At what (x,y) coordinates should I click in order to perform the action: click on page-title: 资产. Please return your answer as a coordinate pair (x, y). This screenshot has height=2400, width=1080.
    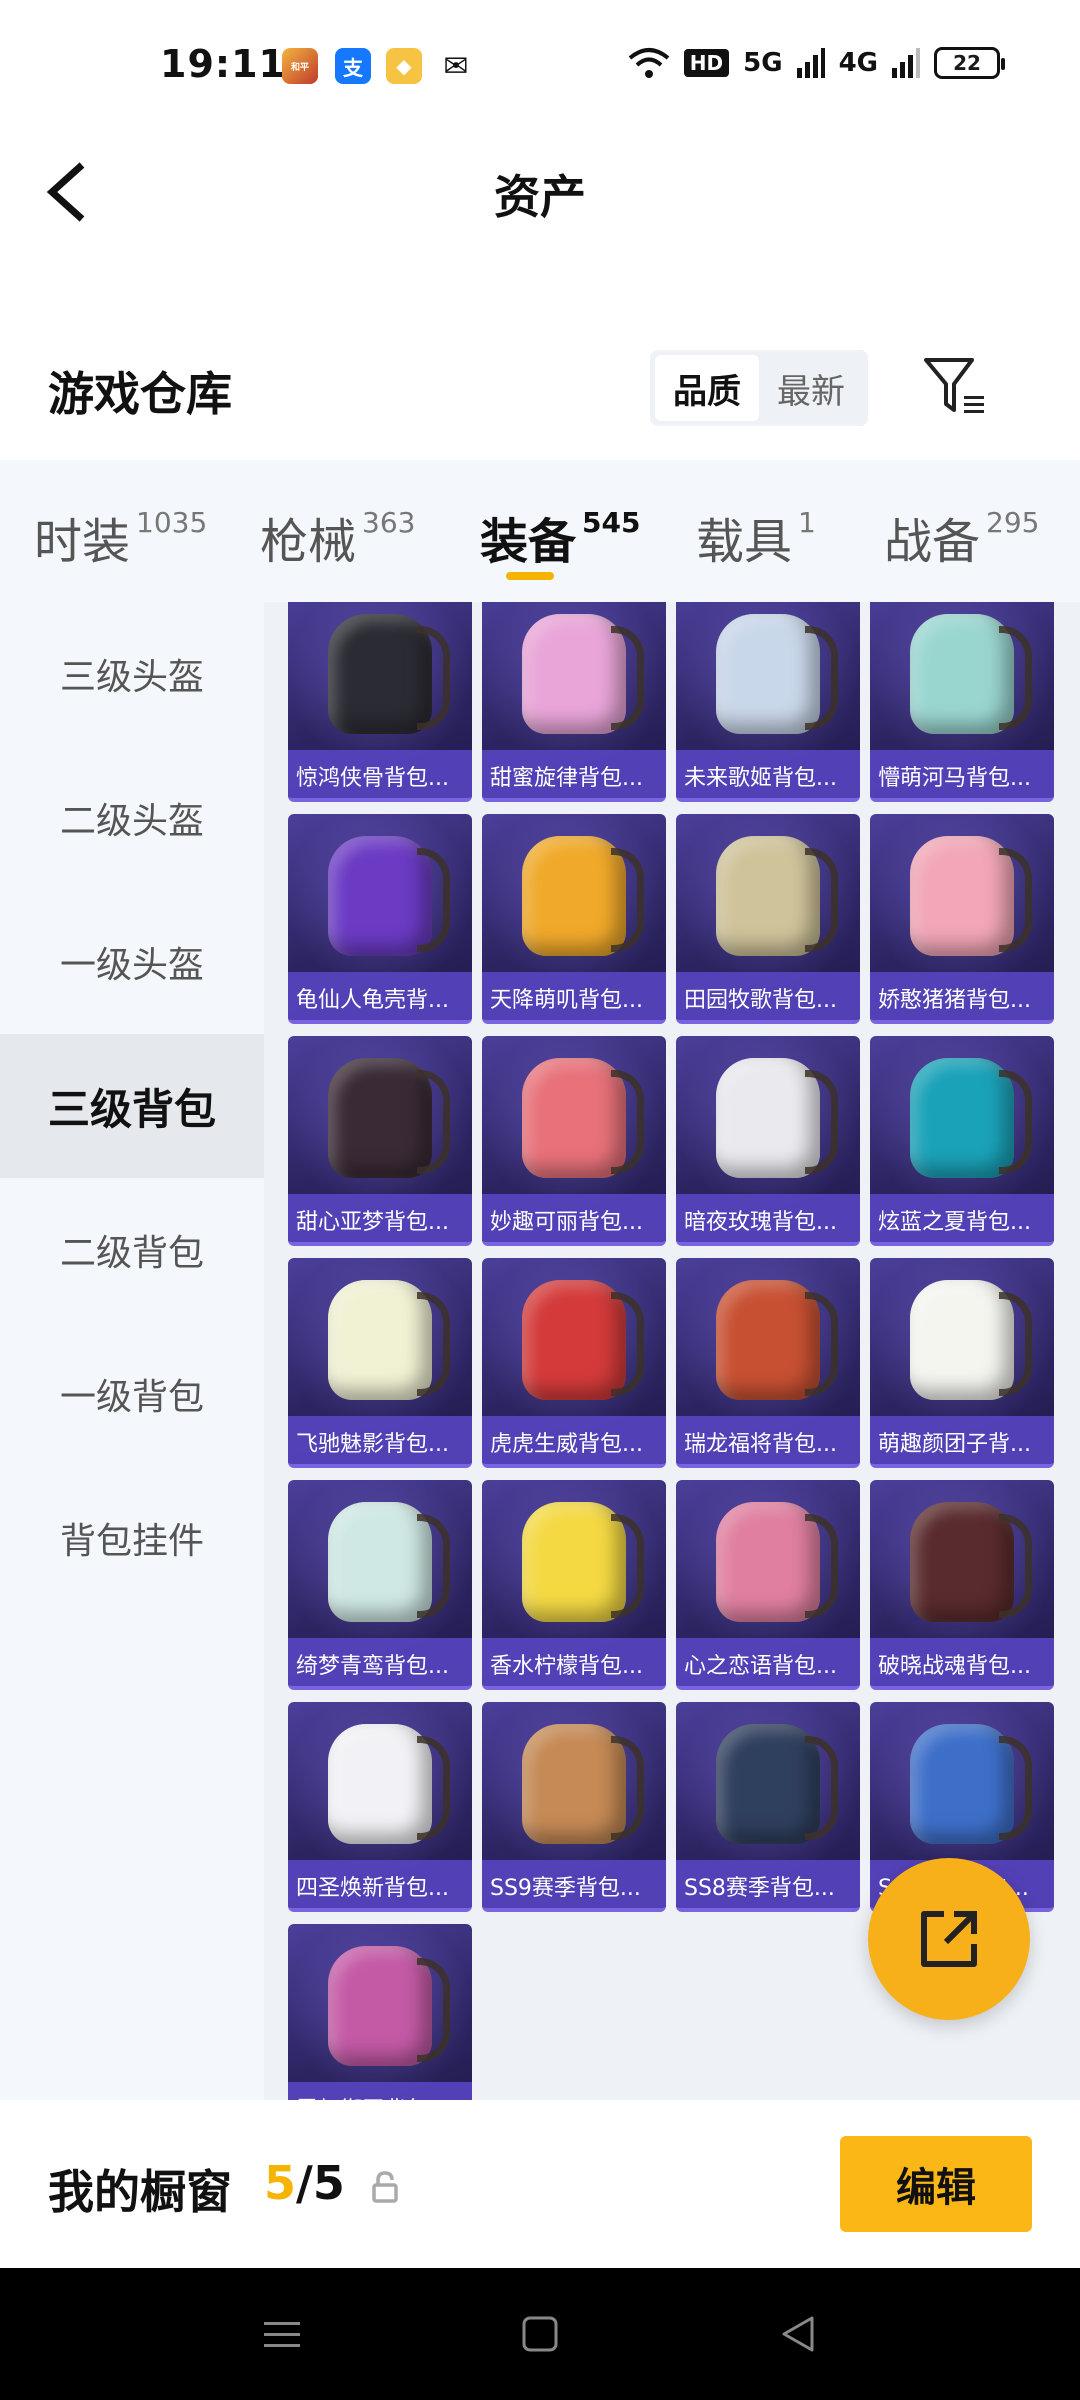
    Looking at the image, I should click on (540, 197).